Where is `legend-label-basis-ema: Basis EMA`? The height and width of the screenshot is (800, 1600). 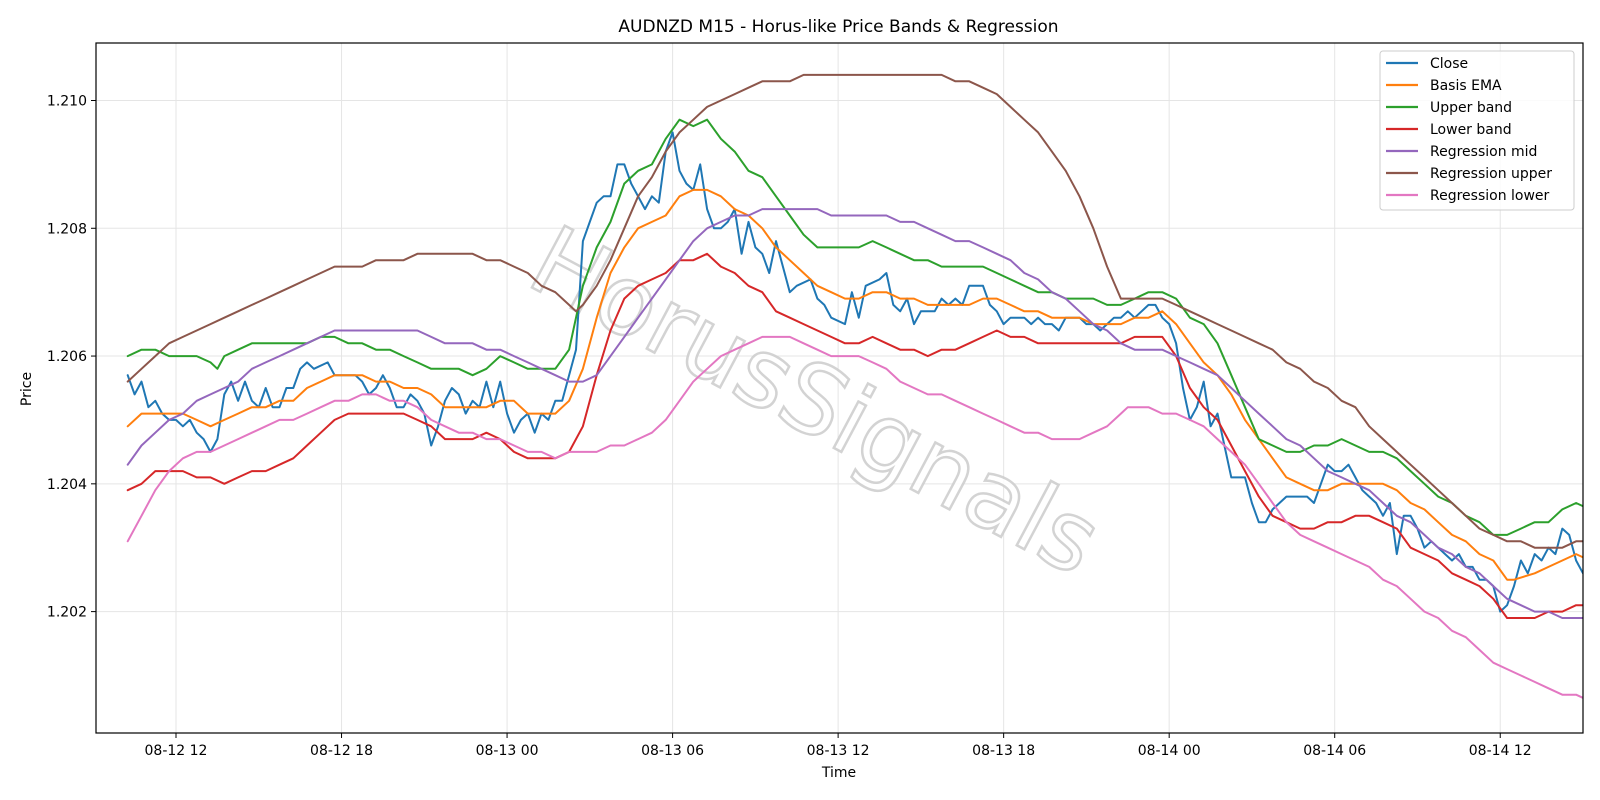 legend-label-basis-ema: Basis EMA is located at coordinates (1466, 86).